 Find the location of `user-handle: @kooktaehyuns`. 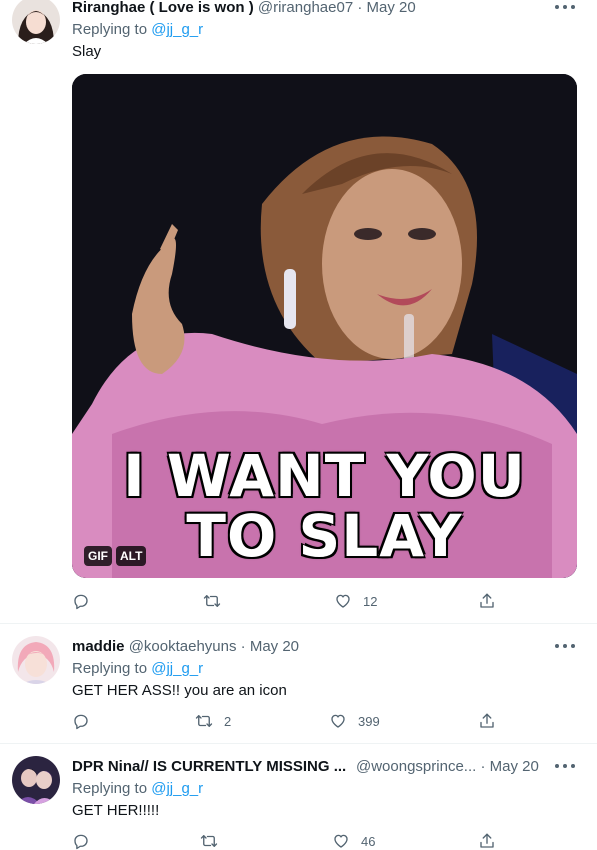

user-handle: @kooktaehyuns is located at coordinates (183, 646).